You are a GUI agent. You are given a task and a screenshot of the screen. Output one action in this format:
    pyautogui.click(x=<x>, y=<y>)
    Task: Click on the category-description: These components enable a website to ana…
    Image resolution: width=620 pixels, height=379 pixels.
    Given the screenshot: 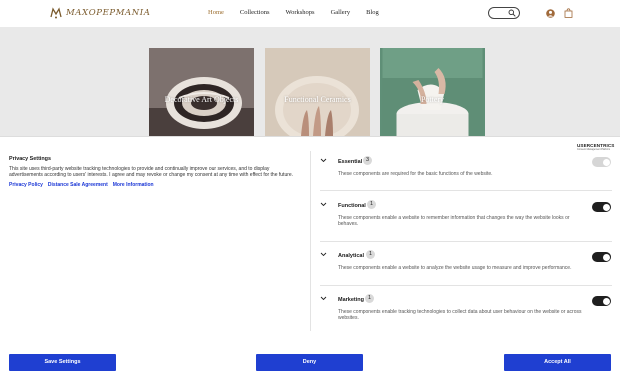 What is the action you would take?
    pyautogui.click(x=455, y=268)
    